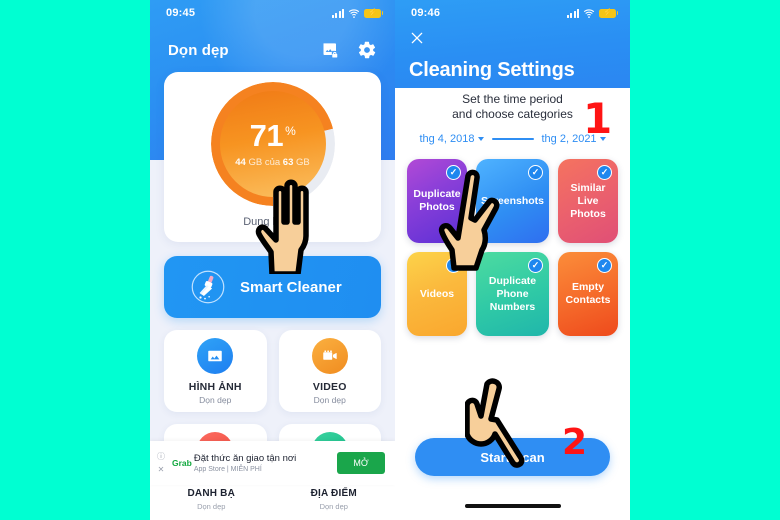  Describe the element at coordinates (361, 463) in the screenshot. I see `ad-open-button: MỞ` at that location.